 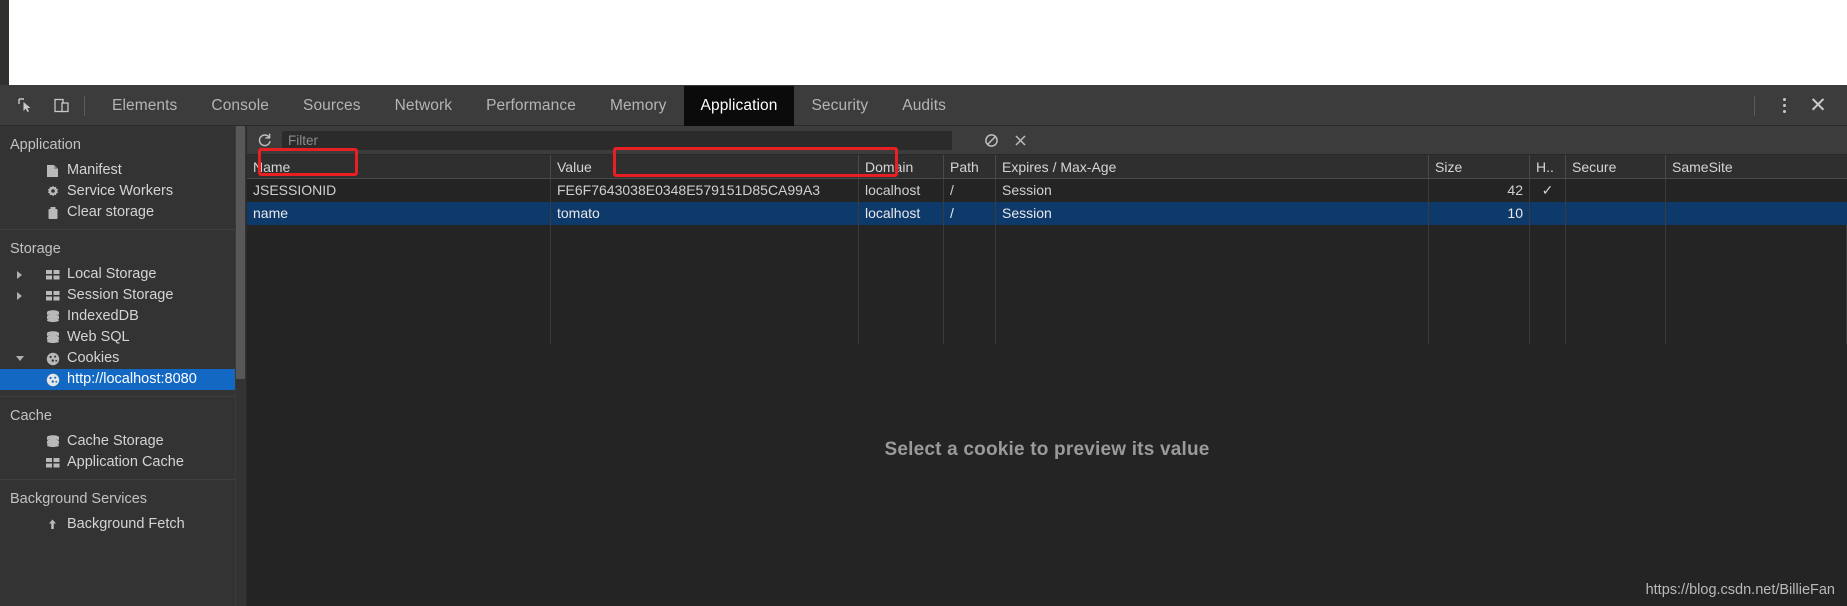 I want to click on tabbar-right-controls: ✕, so click(x=1800, y=106).